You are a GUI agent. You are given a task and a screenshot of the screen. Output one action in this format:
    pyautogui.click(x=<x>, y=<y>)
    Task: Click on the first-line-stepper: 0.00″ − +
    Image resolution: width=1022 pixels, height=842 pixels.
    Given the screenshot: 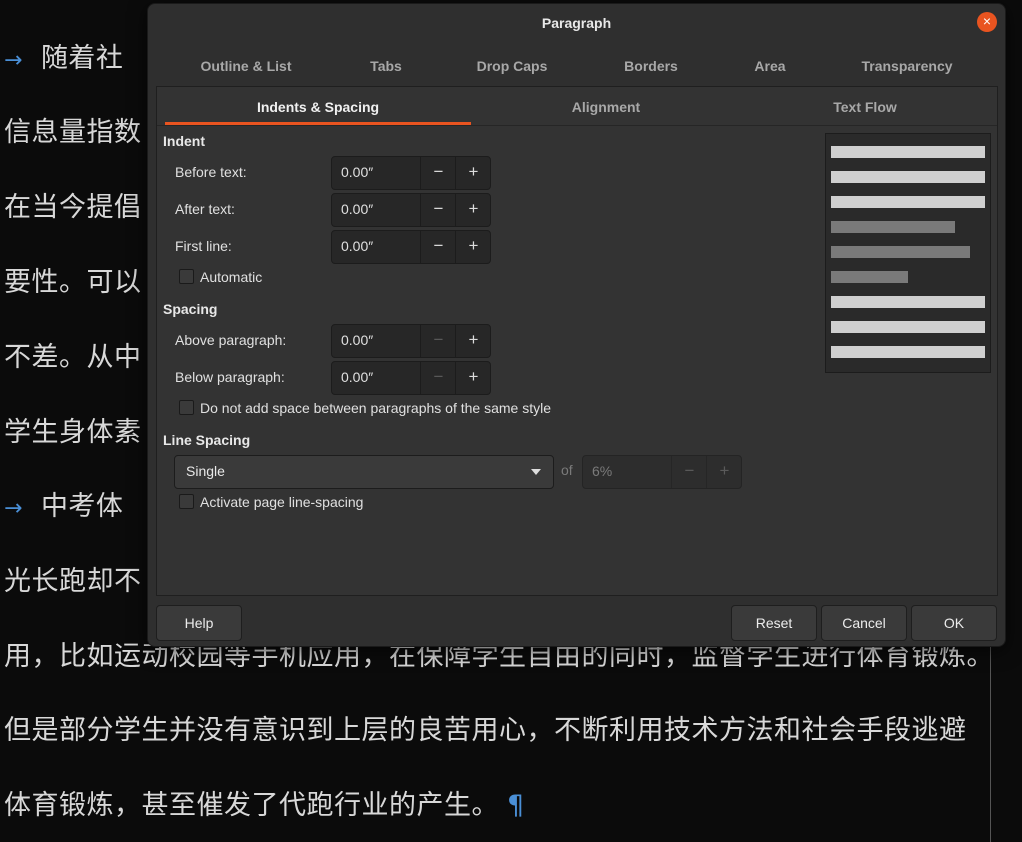 What is the action you would take?
    pyautogui.click(x=411, y=247)
    